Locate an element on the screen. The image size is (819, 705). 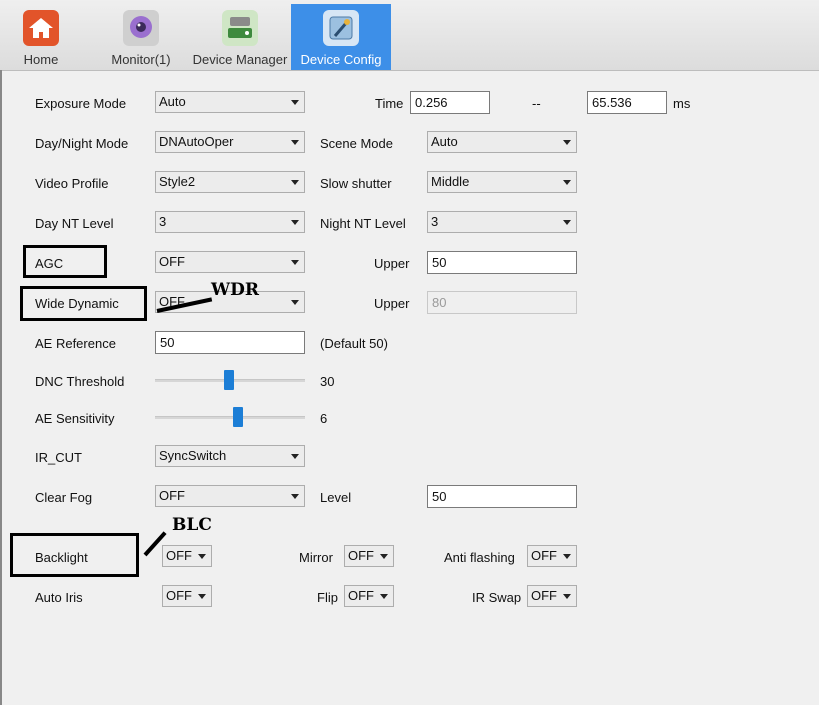
dnc-threshold-slider-thumb is located at coordinates (228, 380).